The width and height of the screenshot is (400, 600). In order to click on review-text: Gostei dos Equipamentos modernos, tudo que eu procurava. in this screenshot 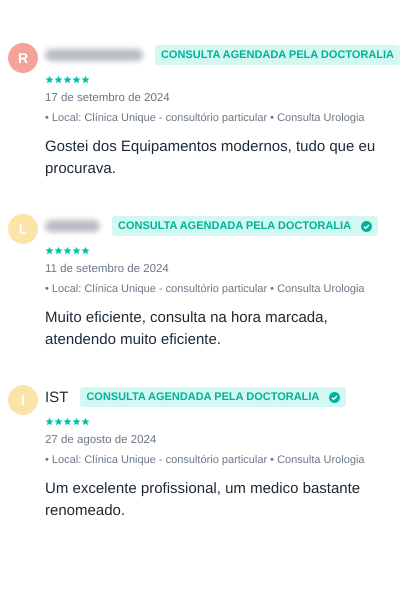, I will do `click(210, 158)`.